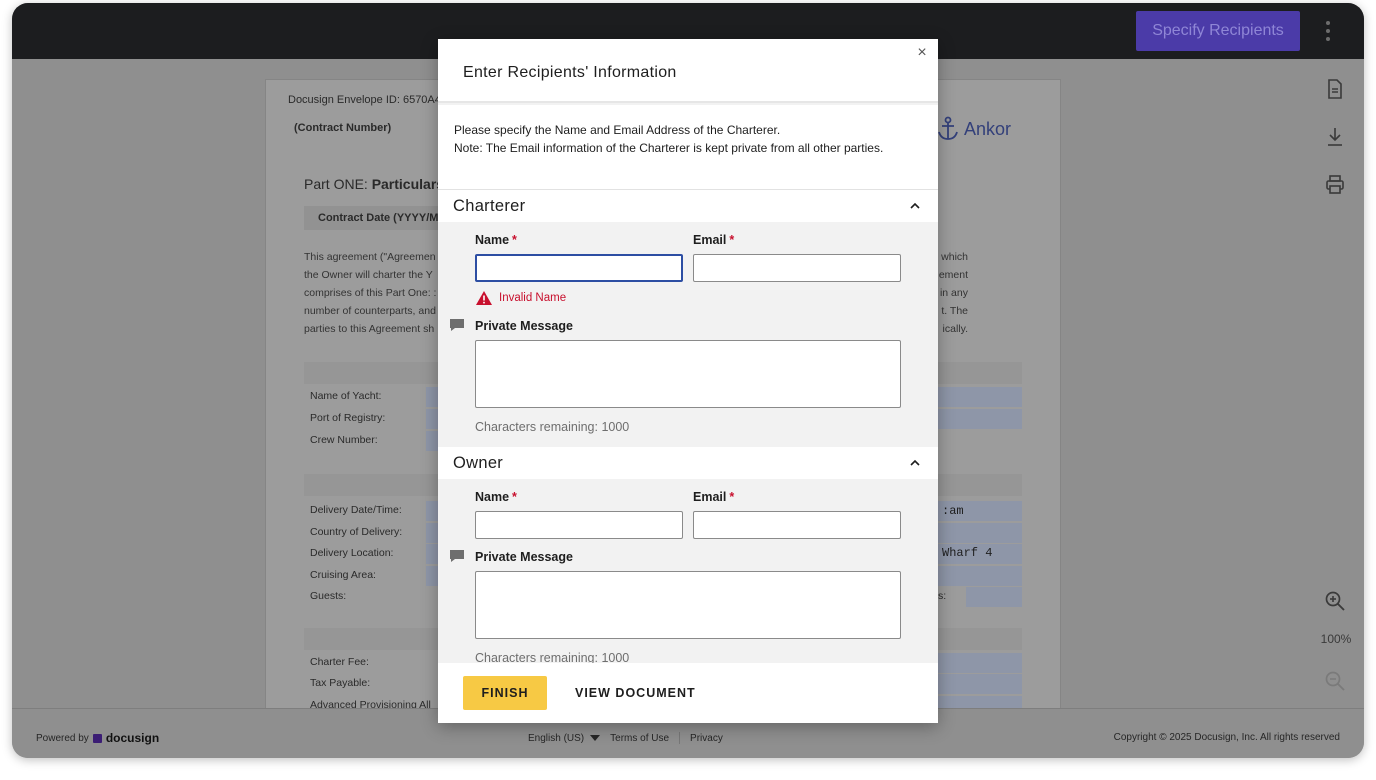 Image resolution: width=1376 pixels, height=780 pixels. I want to click on fee-row: Charter Fee:, so click(339, 662).